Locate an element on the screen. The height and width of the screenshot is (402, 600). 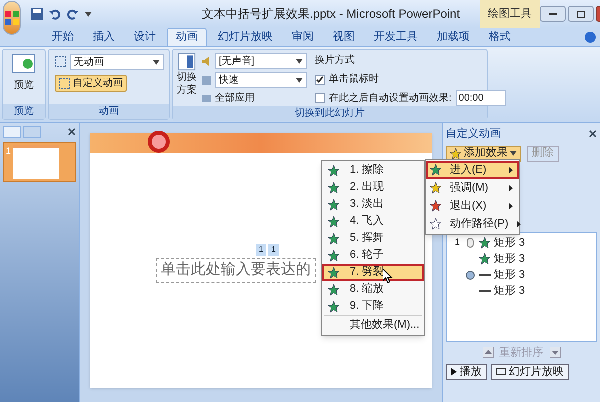
minimize-button is located at coordinates (553, 14).